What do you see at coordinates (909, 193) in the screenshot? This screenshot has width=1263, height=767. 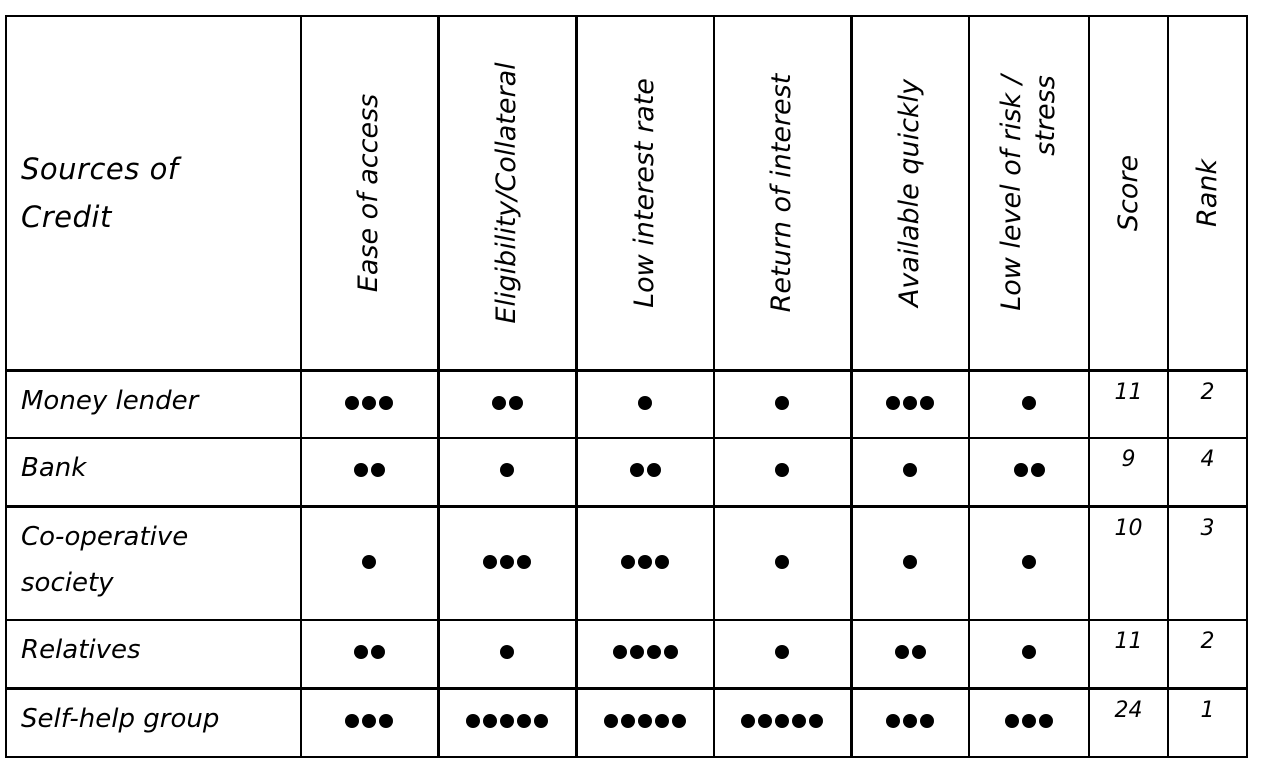 I see `header-available-quickly: Available quickly` at bounding box center [909, 193].